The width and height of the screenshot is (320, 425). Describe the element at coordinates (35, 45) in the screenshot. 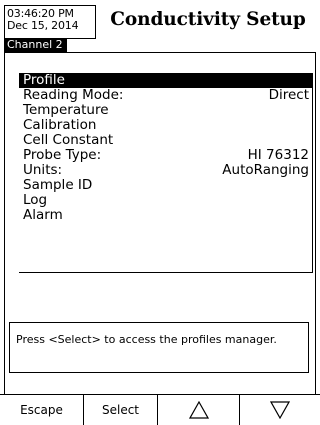

I see `channel-label: Channel 2` at that location.